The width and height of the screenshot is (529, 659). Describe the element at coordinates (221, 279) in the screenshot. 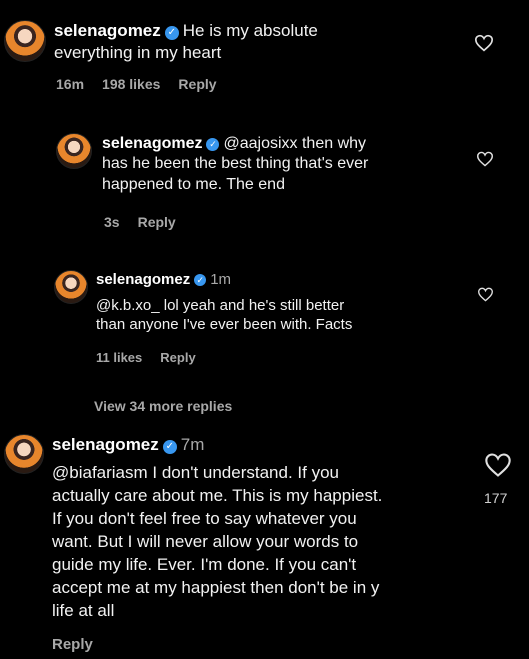

I see `comment-time: 1m` at that location.